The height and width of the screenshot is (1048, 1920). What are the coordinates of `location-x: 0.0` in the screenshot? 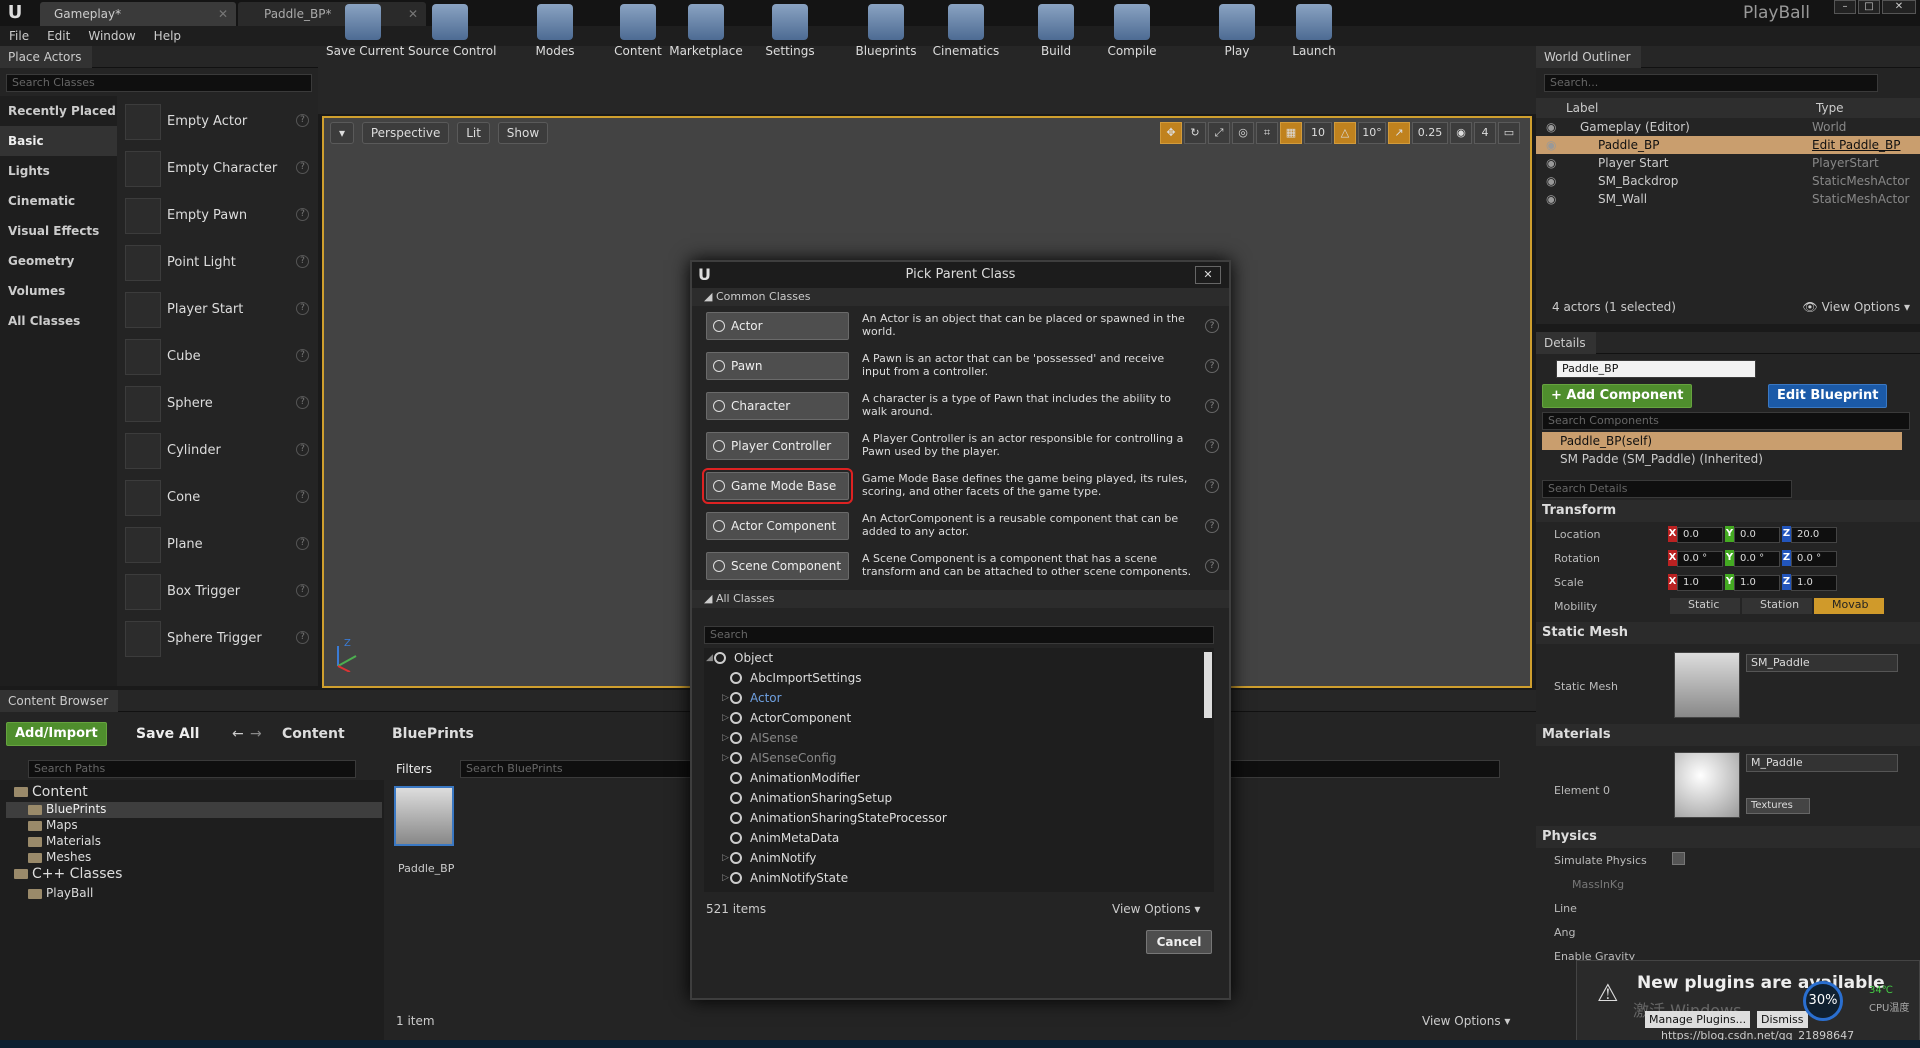 It's located at (1700, 535).